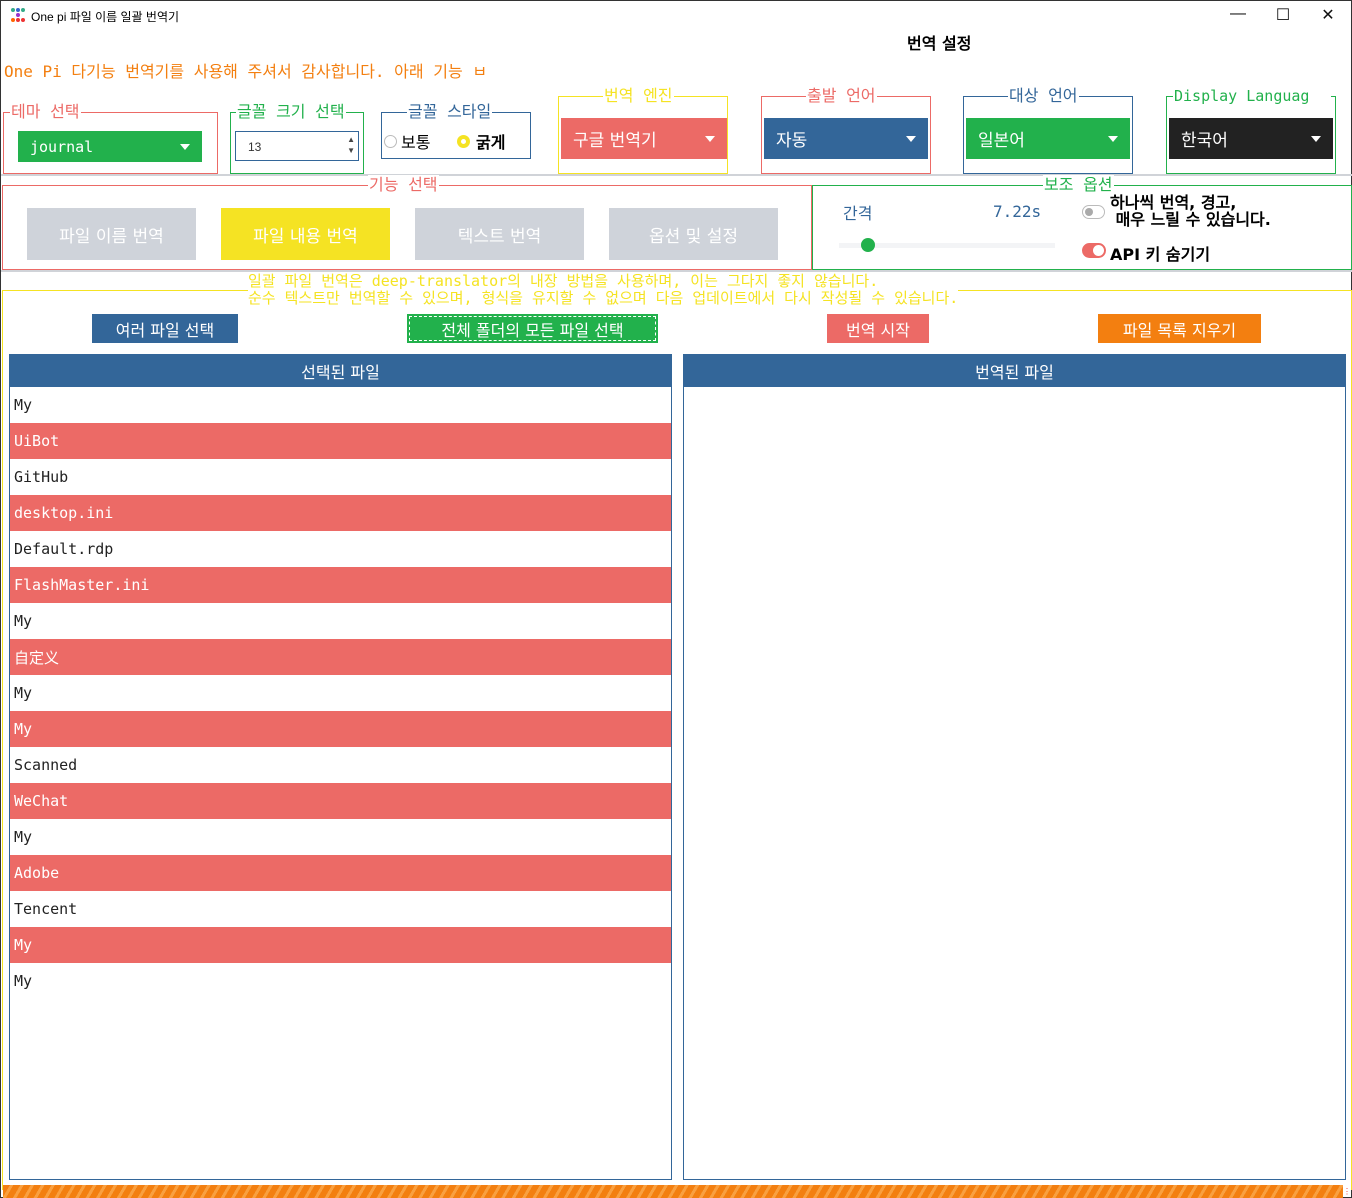  Describe the element at coordinates (858, 213) in the screenshot. I see `interval-label: 간격` at that location.